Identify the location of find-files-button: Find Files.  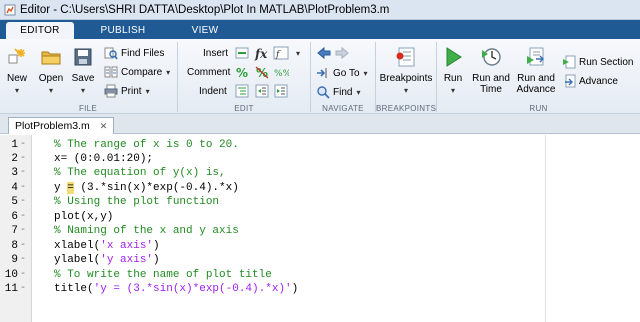
(134, 53).